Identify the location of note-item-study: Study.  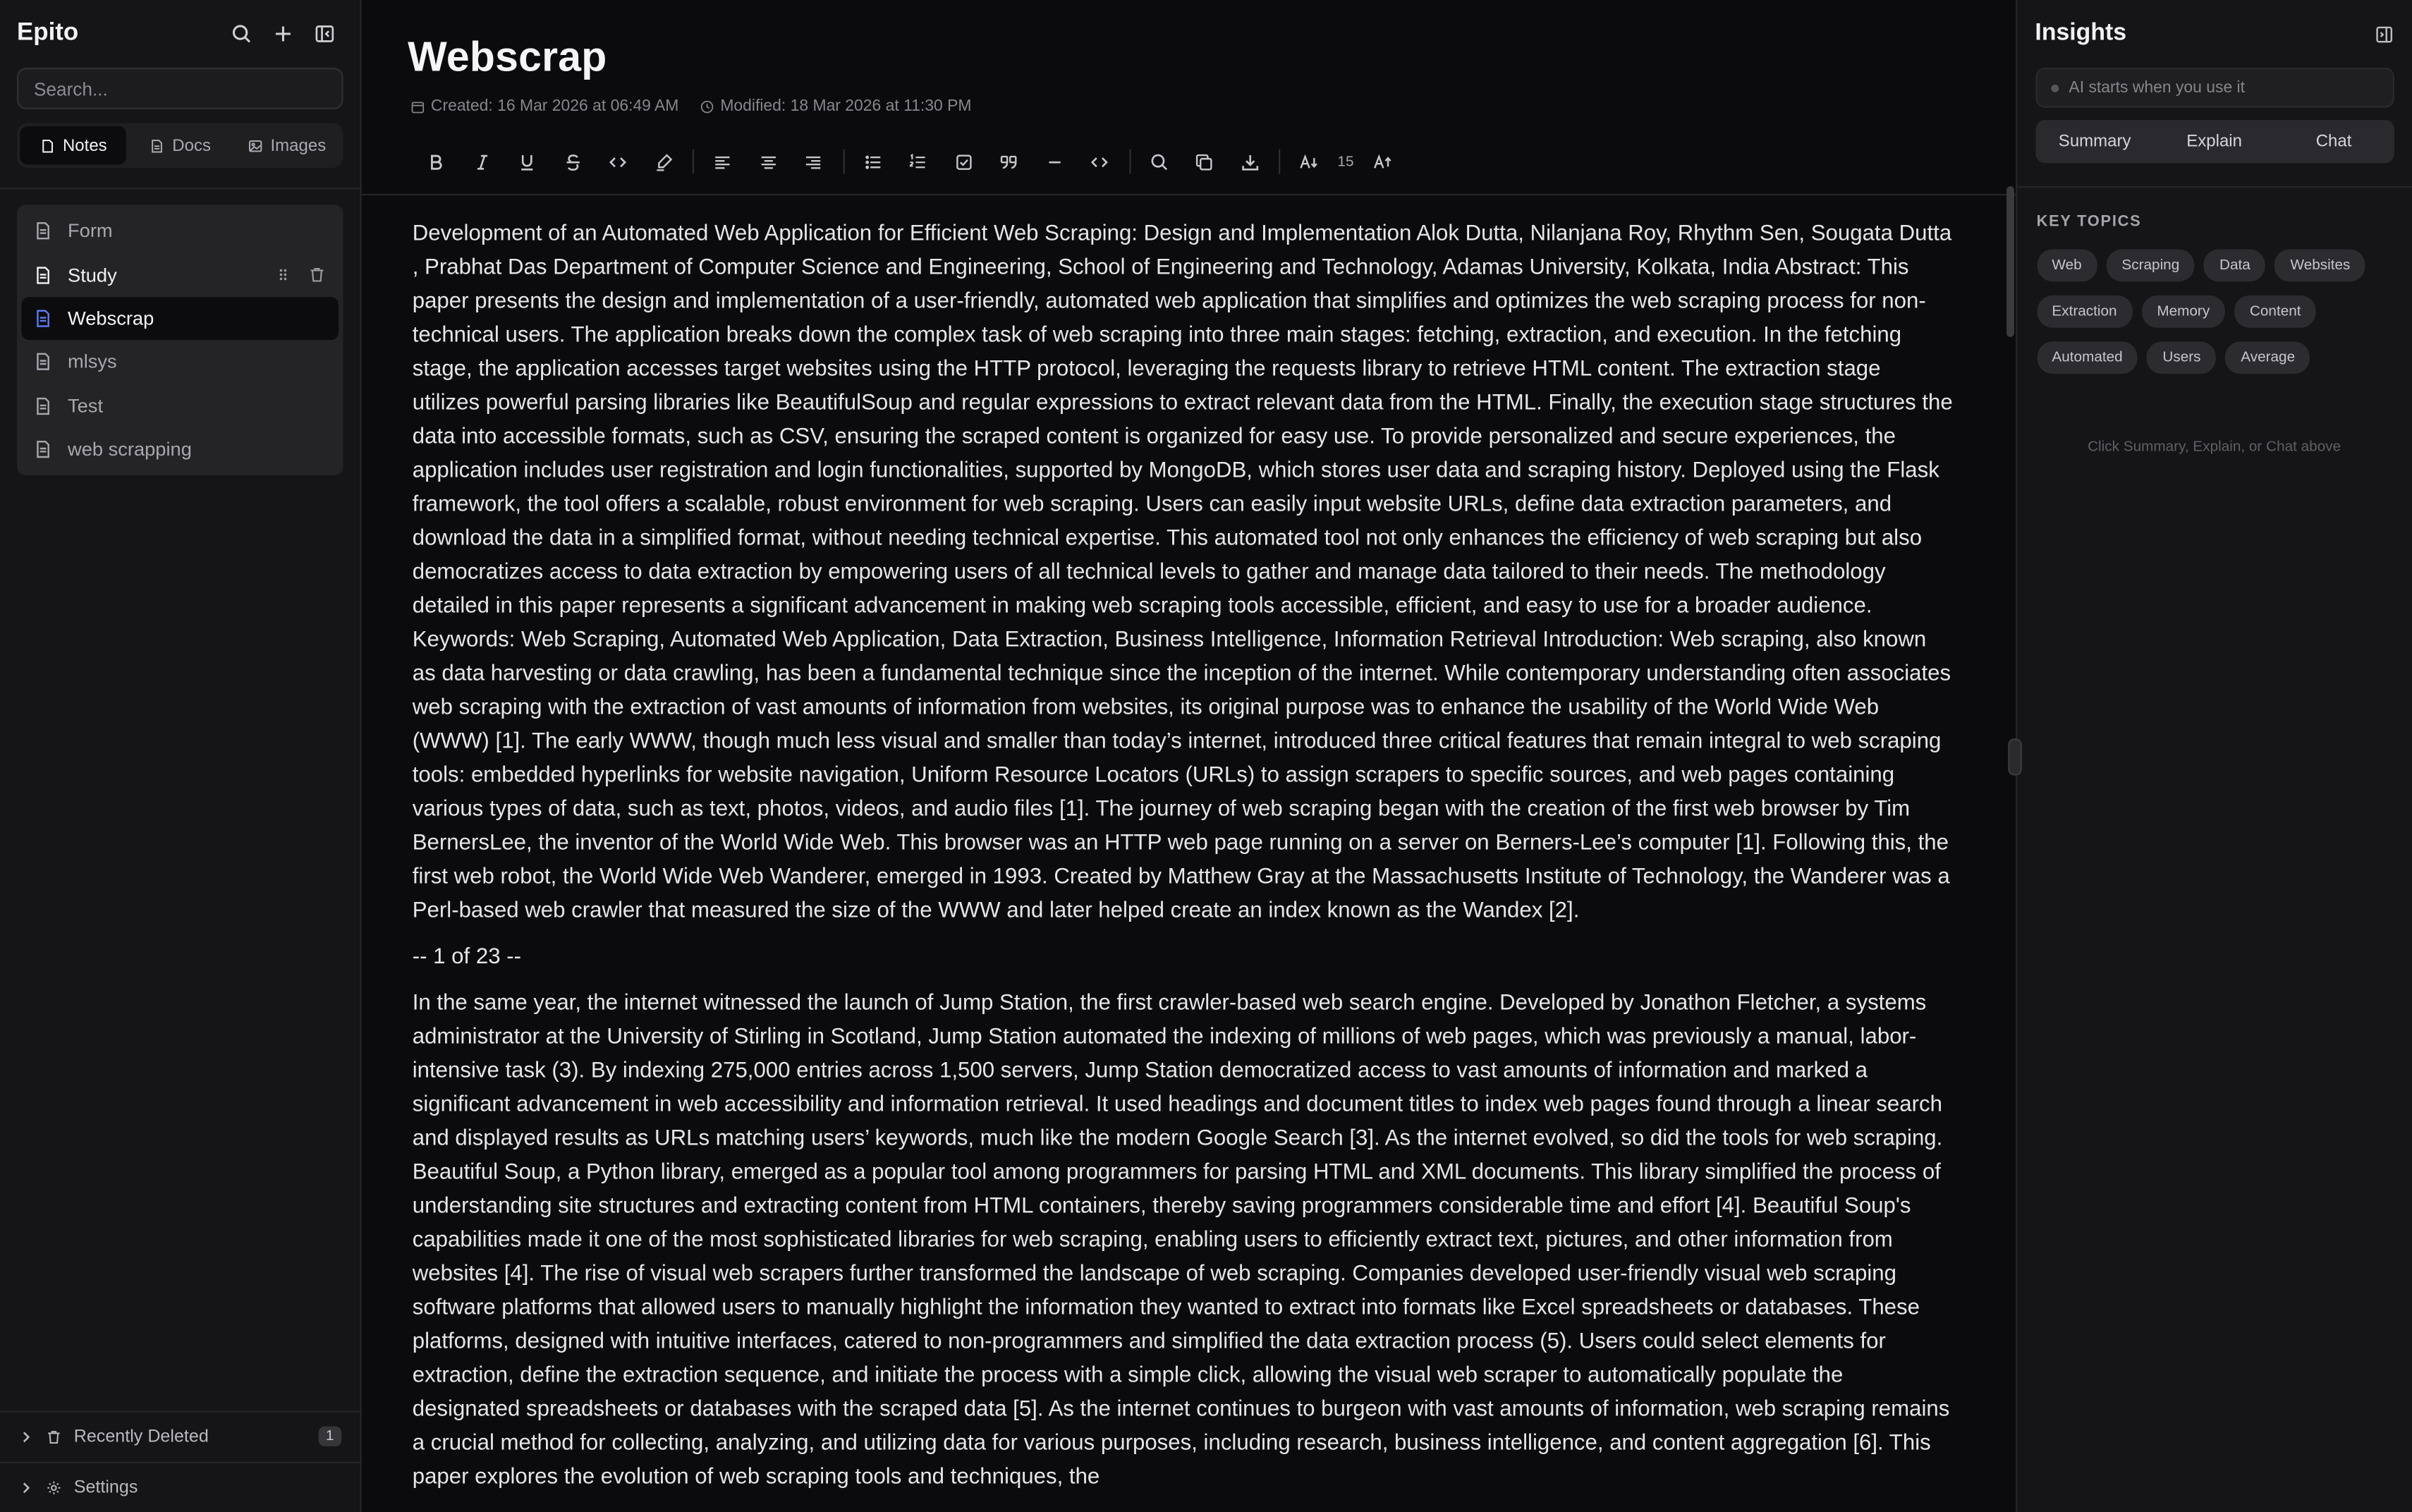
(180, 275).